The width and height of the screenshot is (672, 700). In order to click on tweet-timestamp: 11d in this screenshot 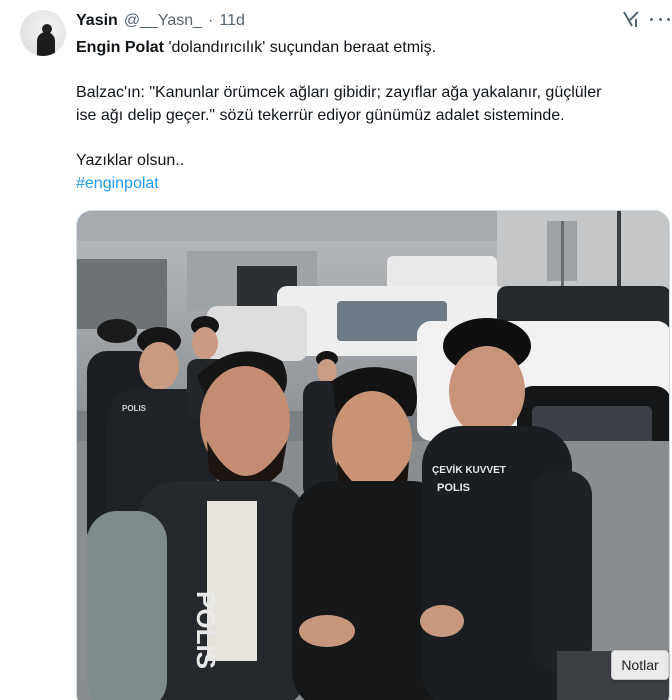, I will do `click(232, 21)`.